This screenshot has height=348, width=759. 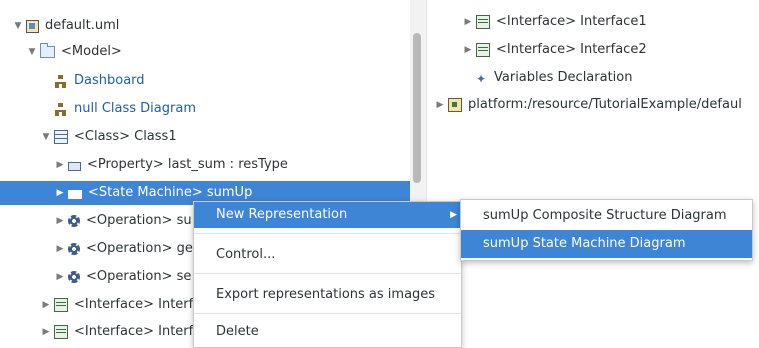 What do you see at coordinates (118, 109) in the screenshot?
I see `tree-item-null-class-diagram: null Class Diagram` at bounding box center [118, 109].